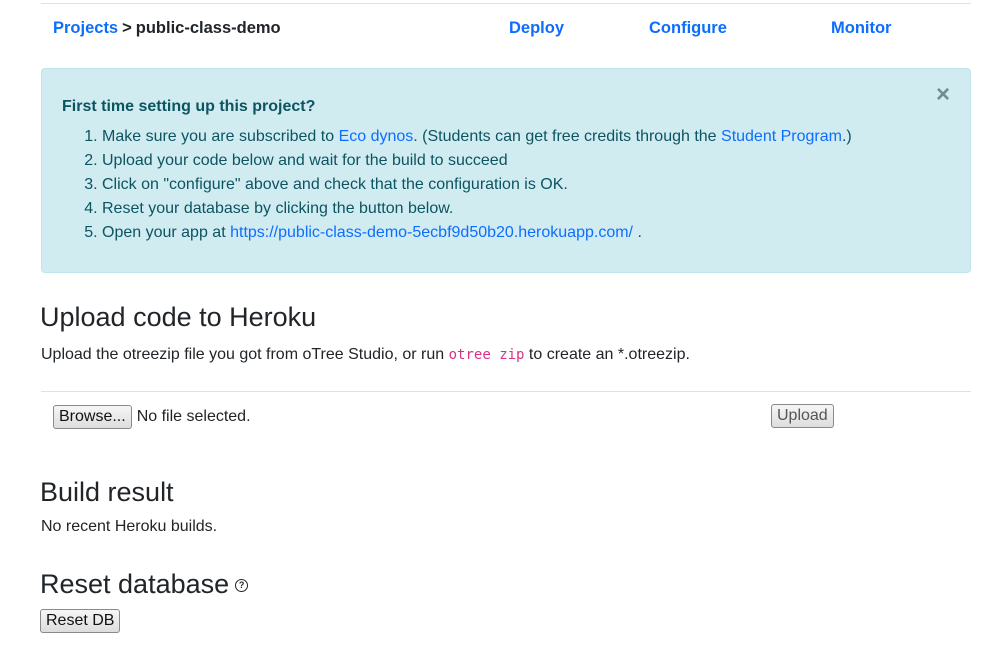  Describe the element at coordinates (80, 621) in the screenshot. I see `reset-db-button: Reset DB` at that location.